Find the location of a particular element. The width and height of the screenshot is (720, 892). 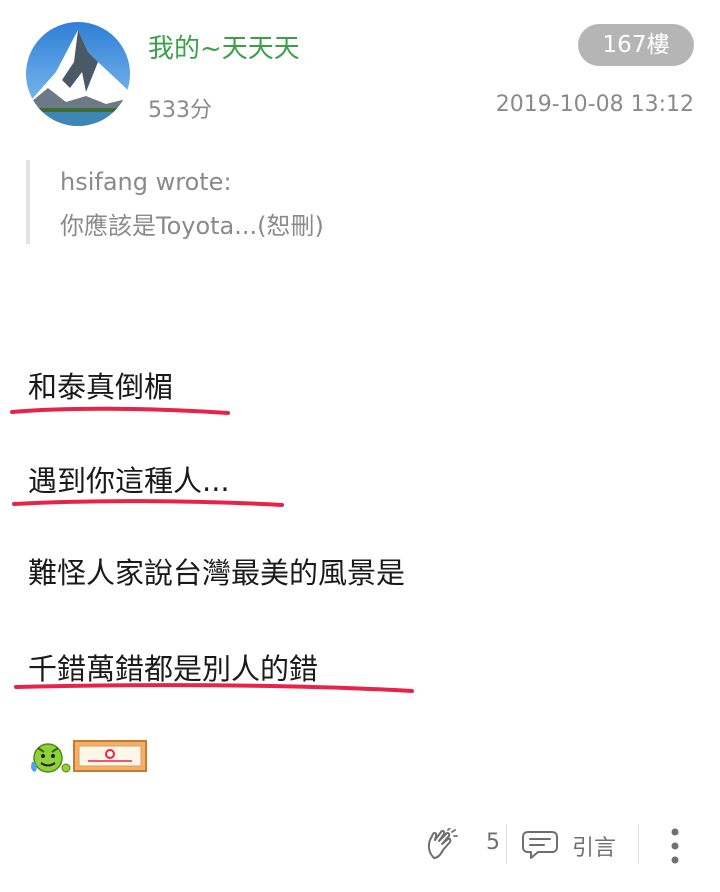

like-count: 5 is located at coordinates (493, 842).